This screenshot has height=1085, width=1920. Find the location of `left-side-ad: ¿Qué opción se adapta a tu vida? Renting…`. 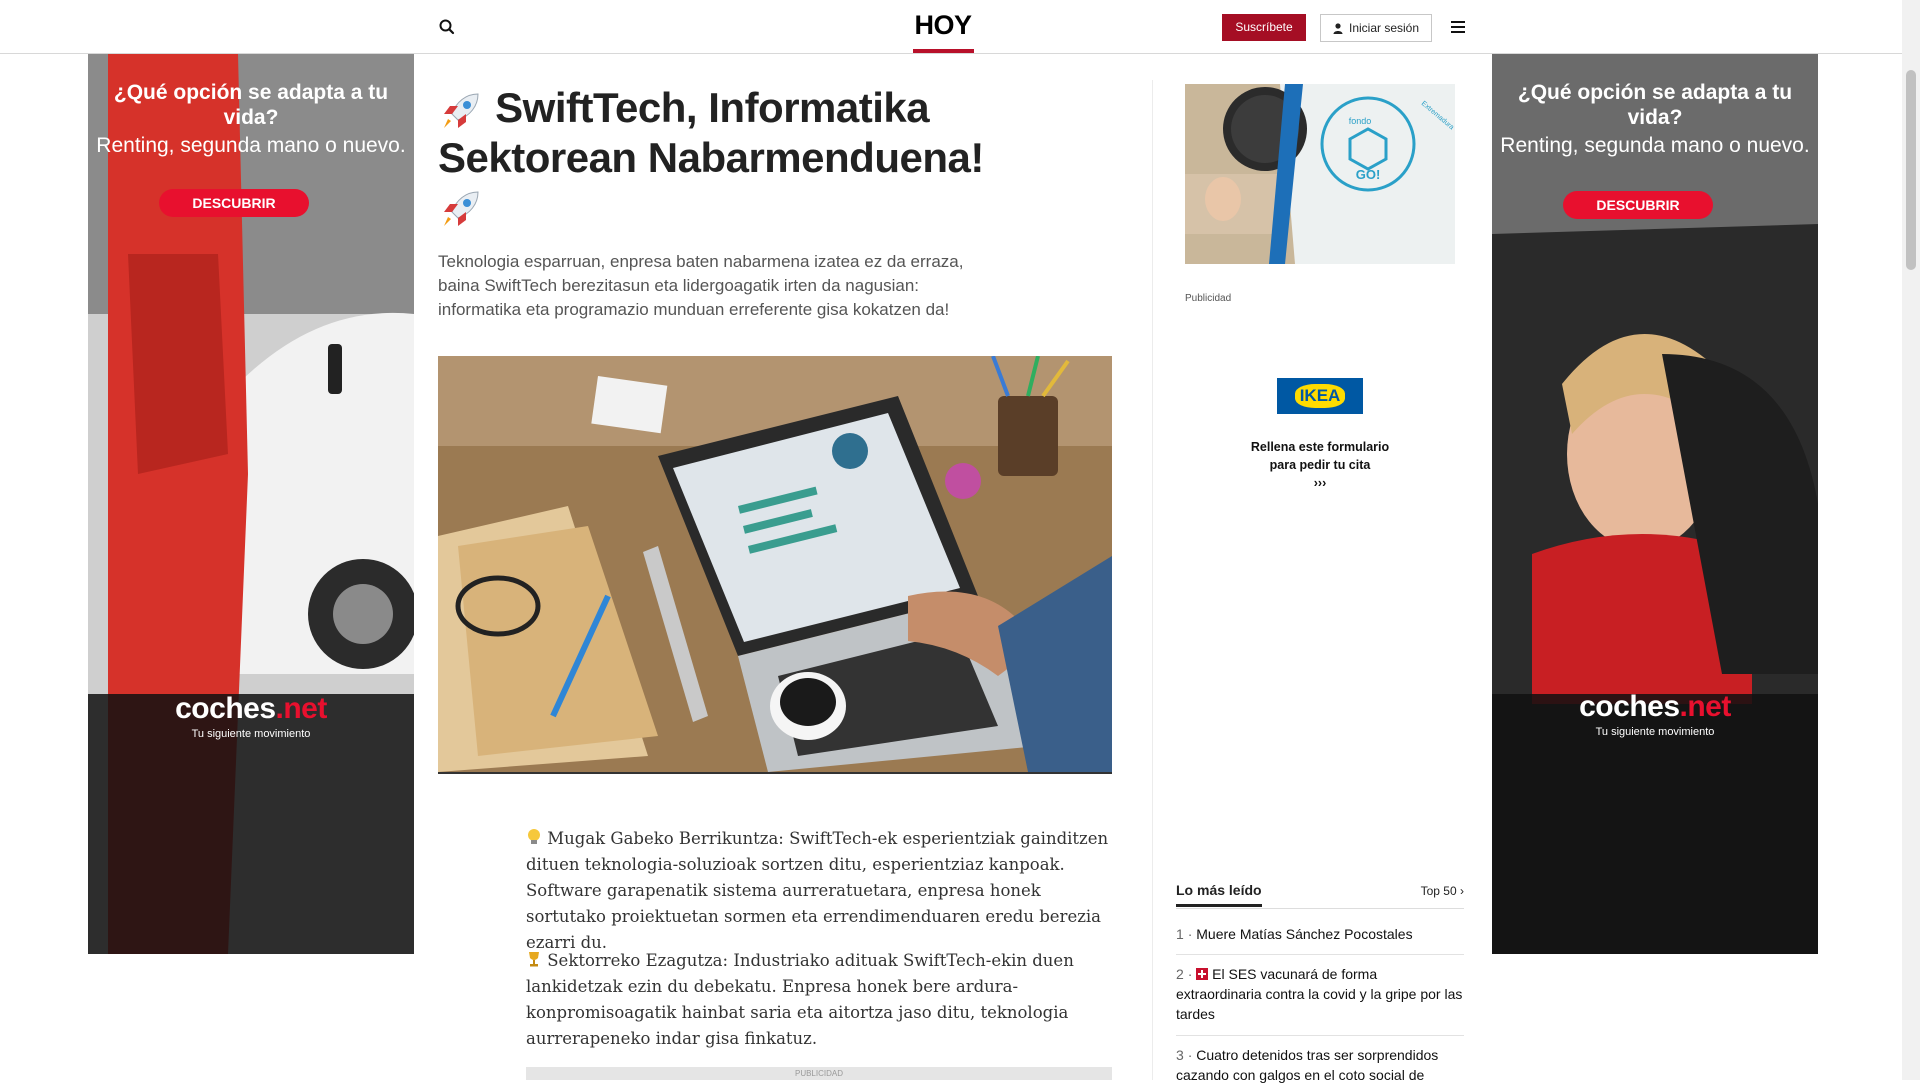

left-side-ad: ¿Qué opción se adapta a tu vida? Renting… is located at coordinates (251, 504).